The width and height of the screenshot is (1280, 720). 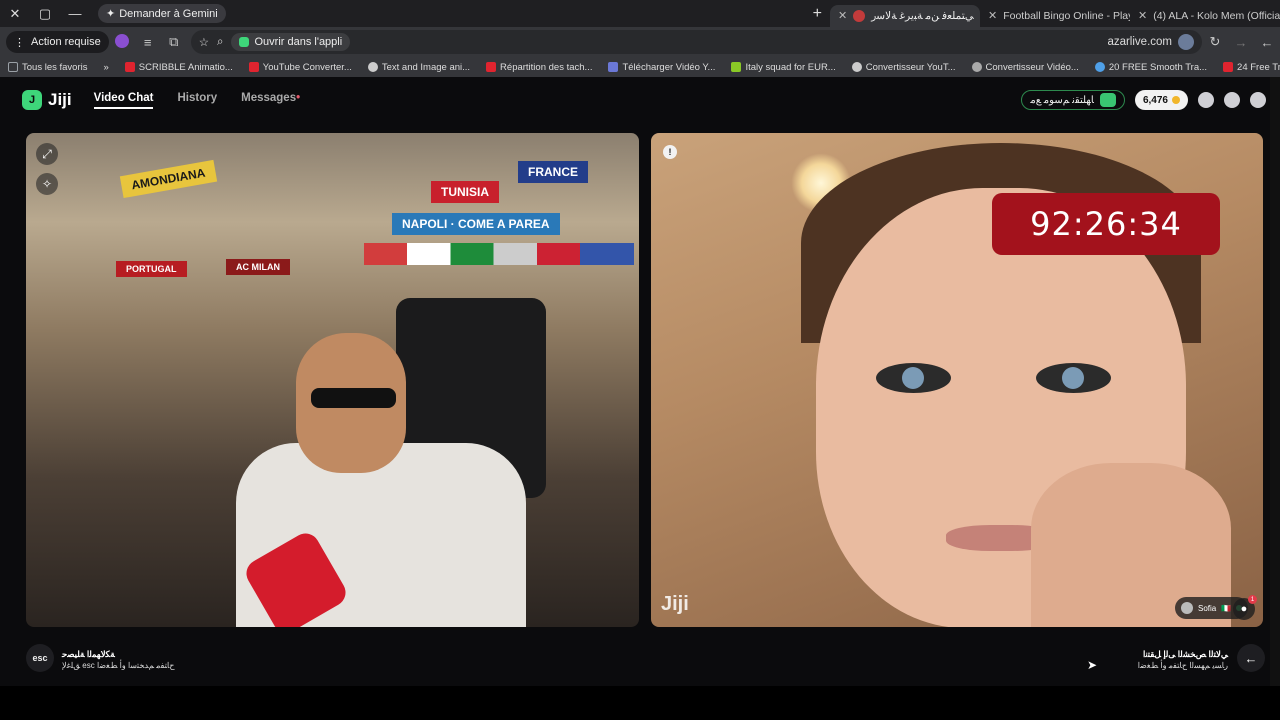 I want to click on bookmarks-overflow-button: », so click(x=105, y=67).